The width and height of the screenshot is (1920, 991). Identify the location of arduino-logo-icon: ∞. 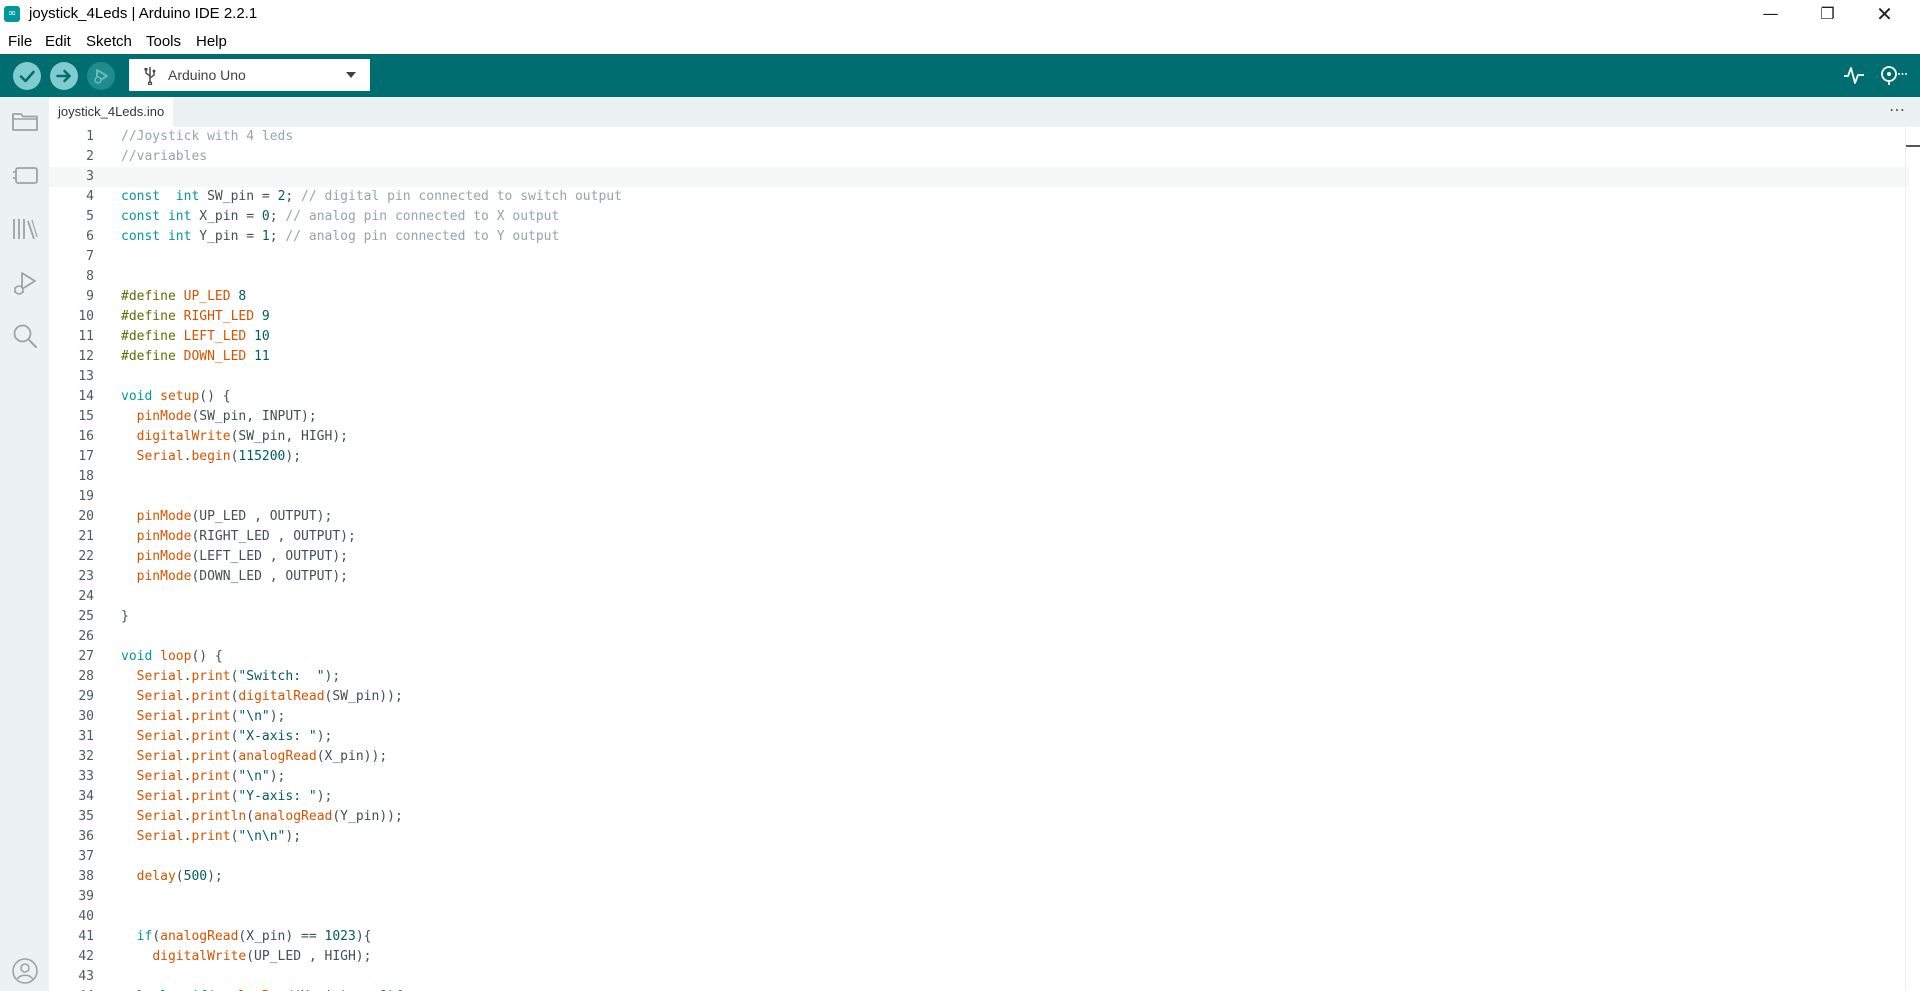
(12, 14).